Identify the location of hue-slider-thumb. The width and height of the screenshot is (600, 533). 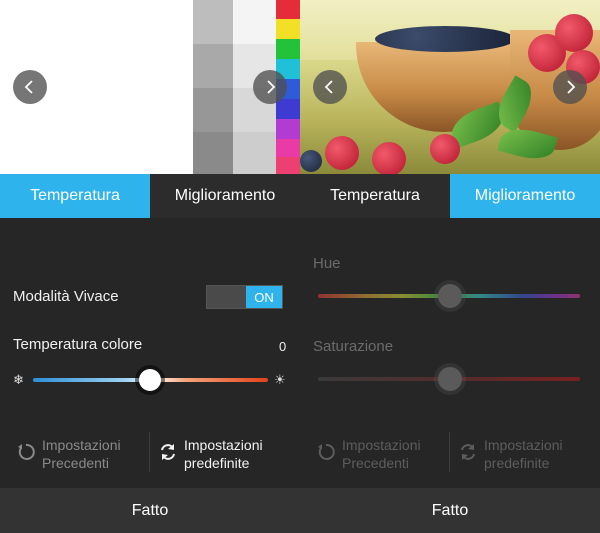
(450, 296).